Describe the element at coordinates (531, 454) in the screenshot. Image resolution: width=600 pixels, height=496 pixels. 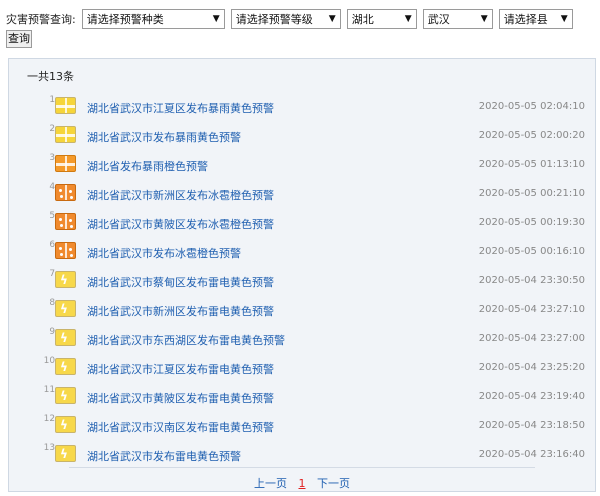
I see `alert-time: 2020-05-04 23:16:40` at that location.